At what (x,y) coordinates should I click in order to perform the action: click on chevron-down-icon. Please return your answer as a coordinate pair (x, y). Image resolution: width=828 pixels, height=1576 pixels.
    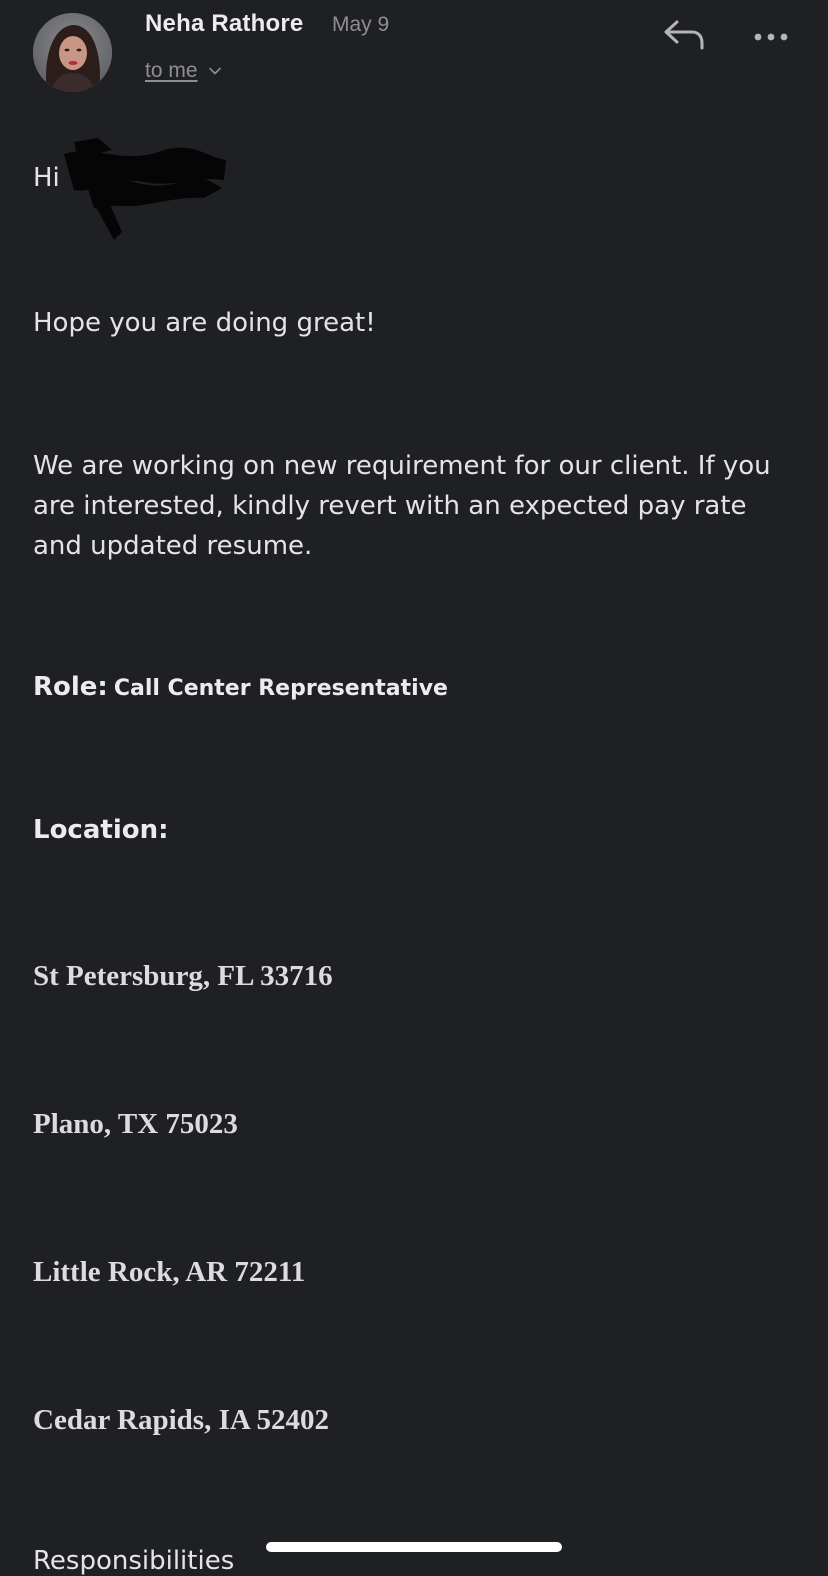
    Looking at the image, I should click on (214, 71).